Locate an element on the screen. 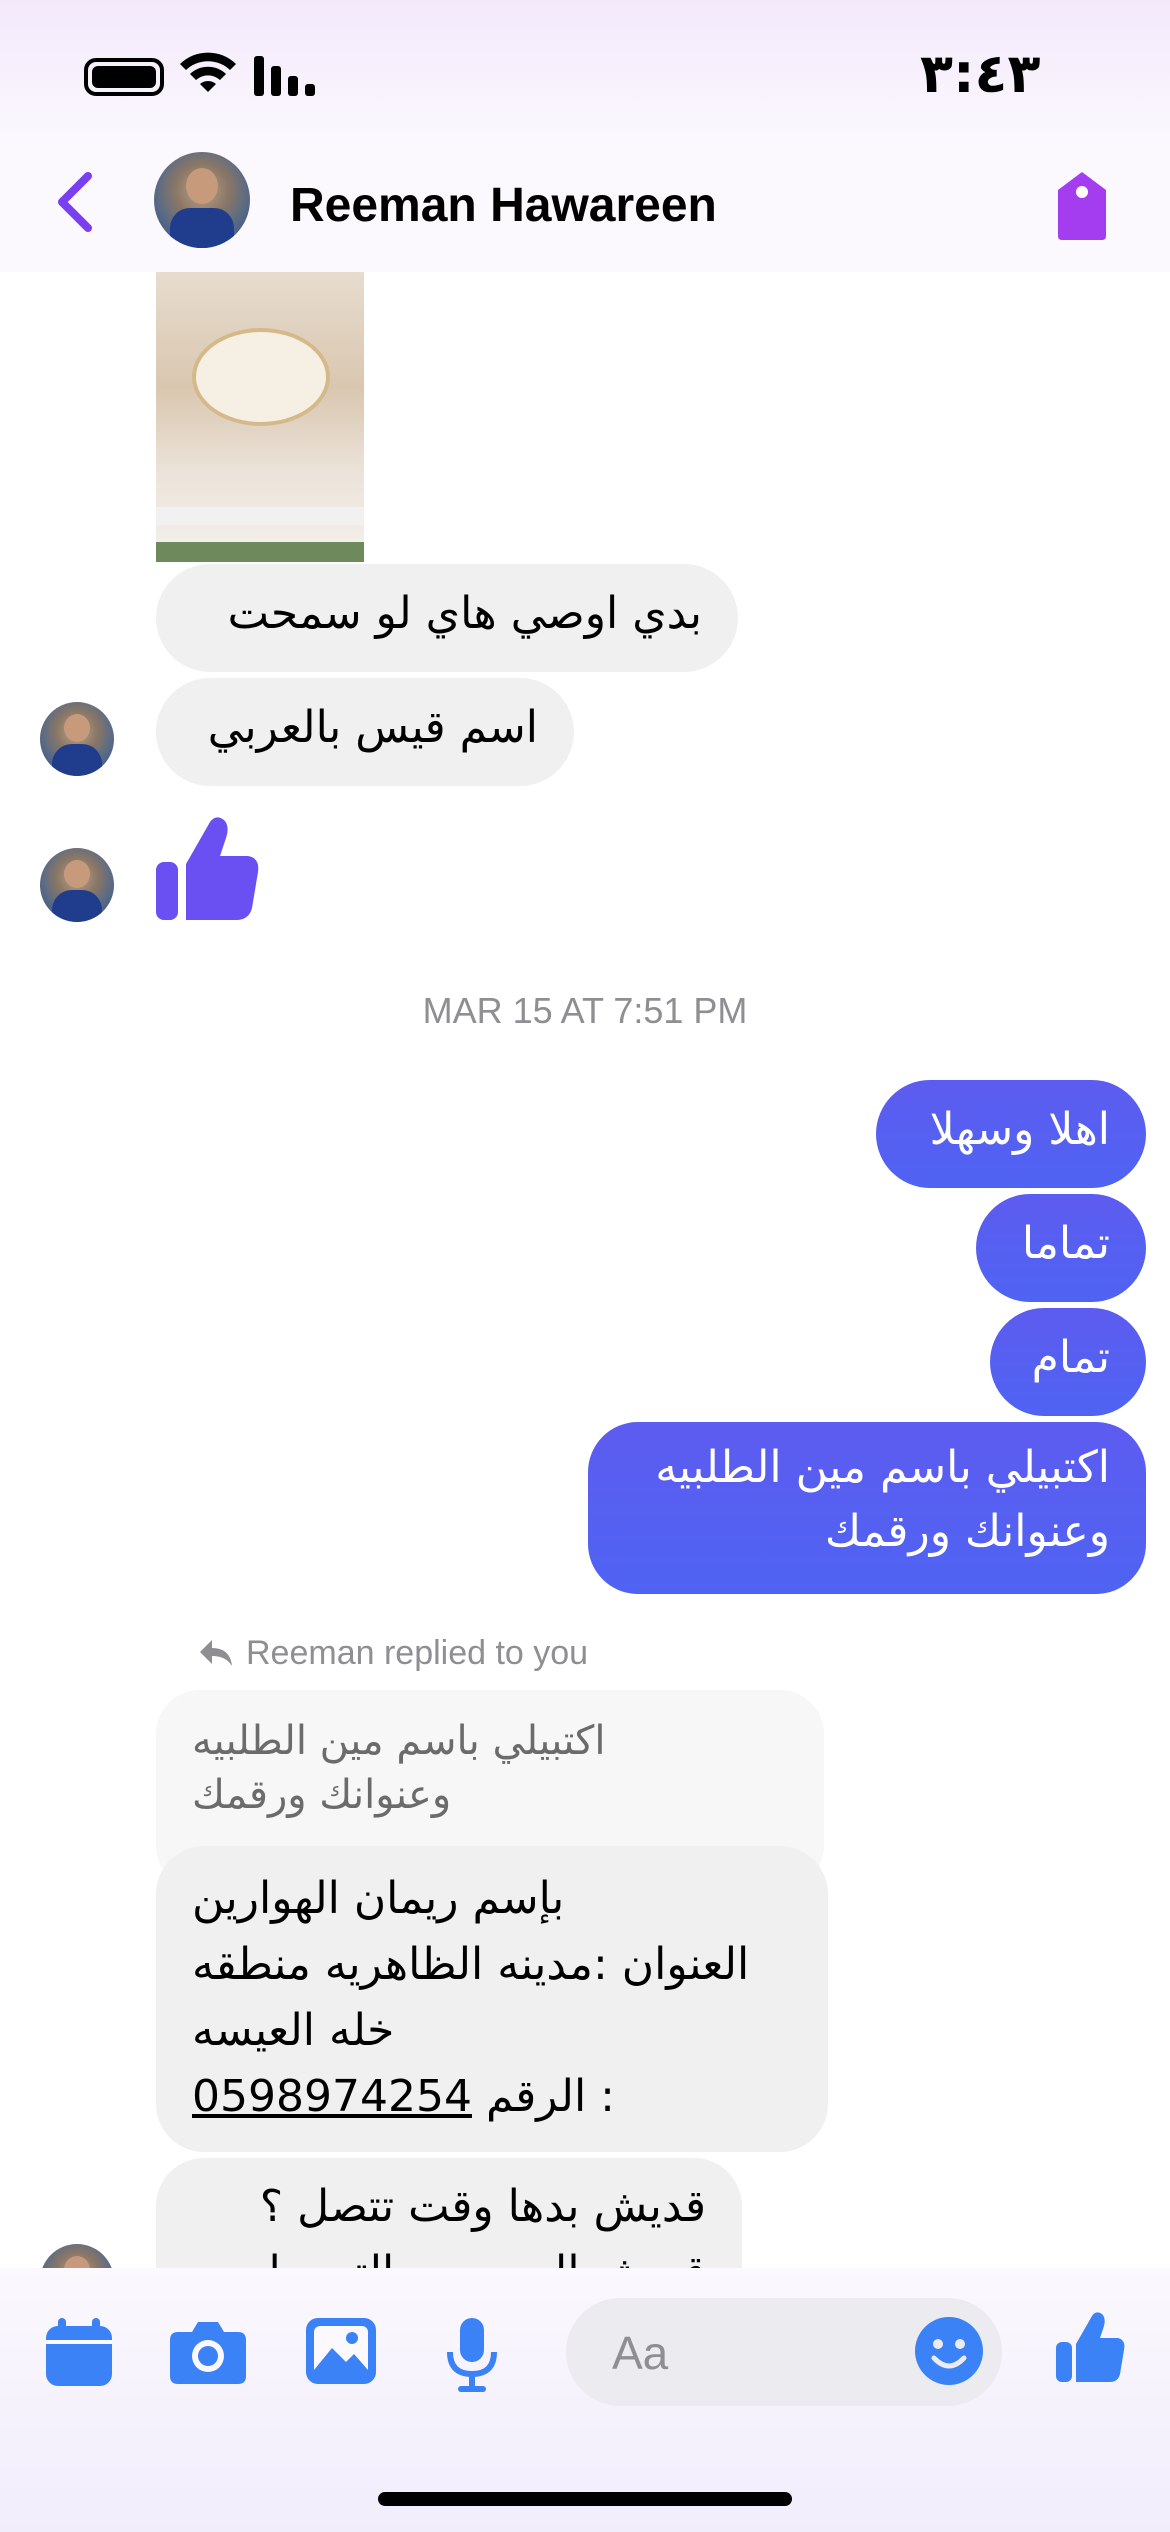 The height and width of the screenshot is (2532, 1170). emoji-icon is located at coordinates (949, 2351).